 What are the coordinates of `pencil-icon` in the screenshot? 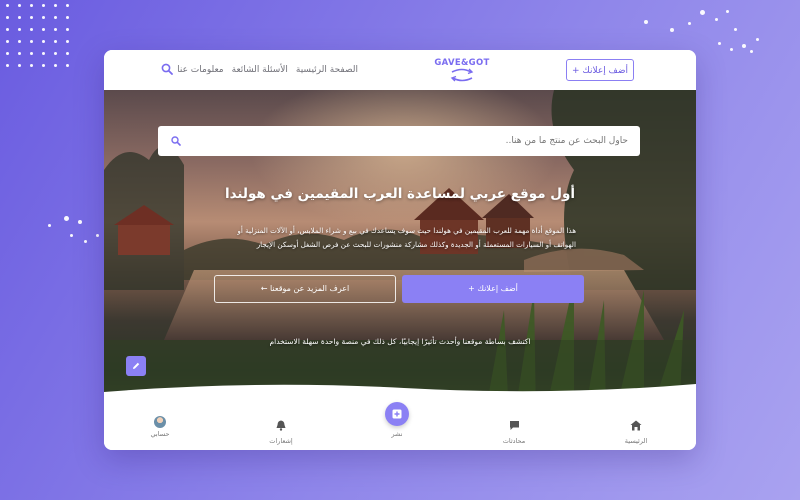 It's located at (136, 365).